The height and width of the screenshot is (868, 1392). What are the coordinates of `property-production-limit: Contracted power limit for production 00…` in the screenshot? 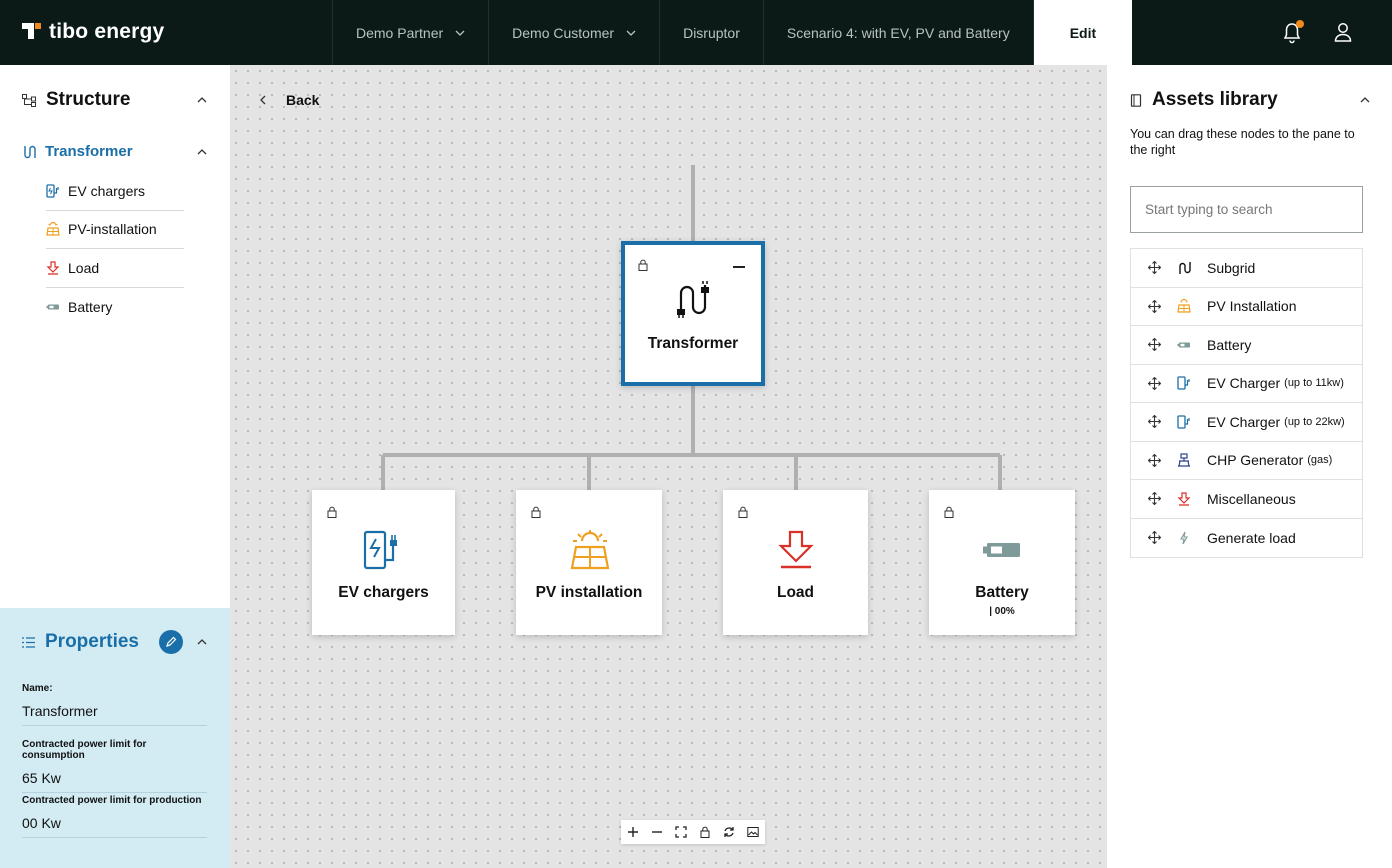 It's located at (114, 816).